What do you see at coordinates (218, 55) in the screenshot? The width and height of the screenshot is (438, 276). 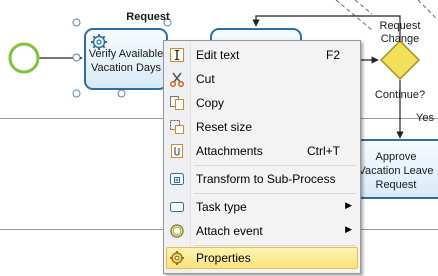 I see `menu-item-label: Edit text` at bounding box center [218, 55].